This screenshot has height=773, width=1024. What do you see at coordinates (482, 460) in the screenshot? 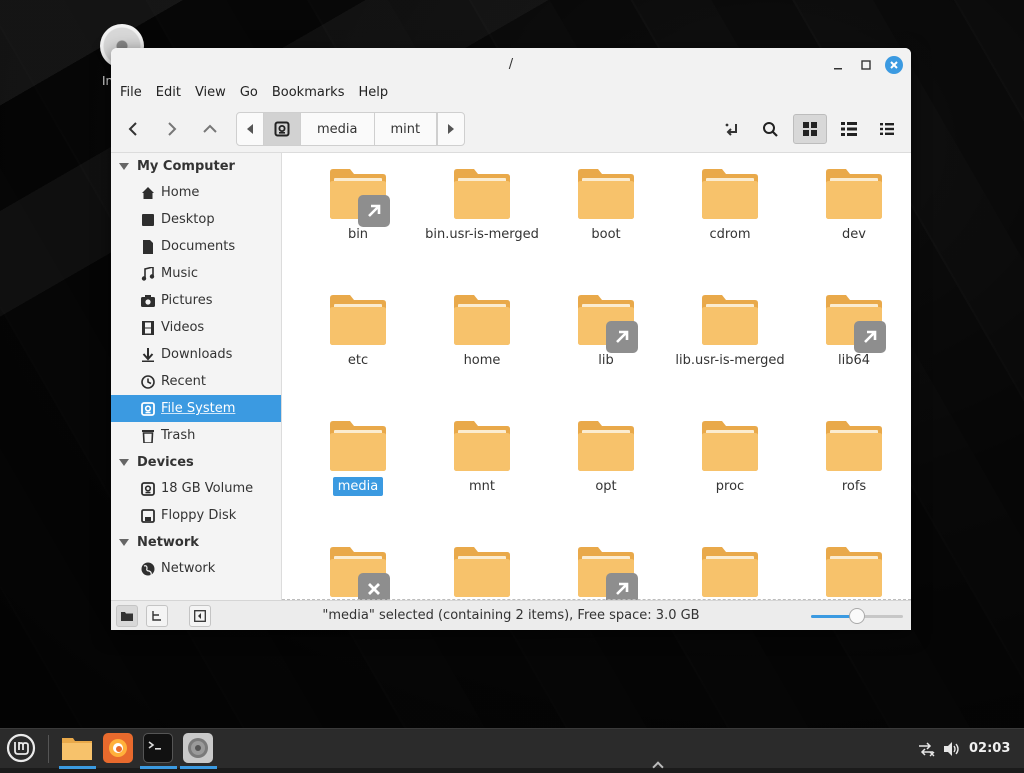
I see `folder-item: mnt` at bounding box center [482, 460].